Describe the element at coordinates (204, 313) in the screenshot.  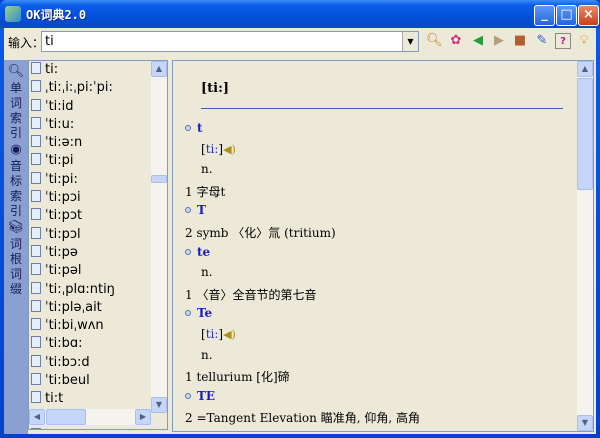
I see `headword-text: Te` at that location.